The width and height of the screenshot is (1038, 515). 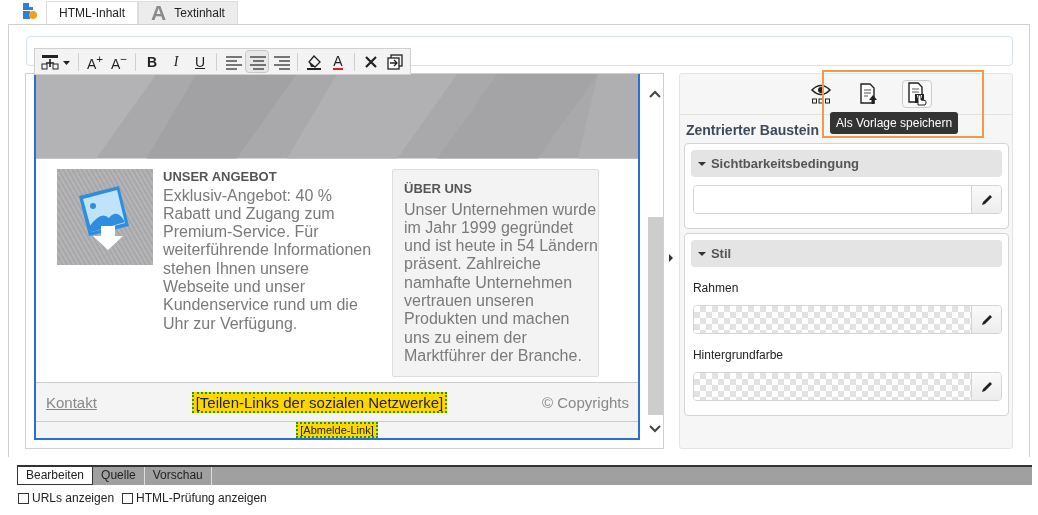 I want to click on section-header: Stil, so click(x=846, y=253).